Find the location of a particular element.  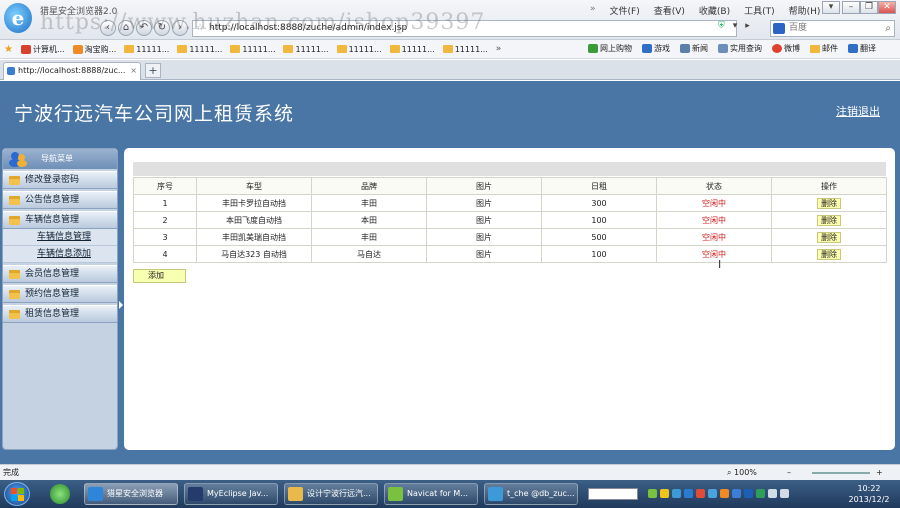

translate-icon is located at coordinates (853, 48).